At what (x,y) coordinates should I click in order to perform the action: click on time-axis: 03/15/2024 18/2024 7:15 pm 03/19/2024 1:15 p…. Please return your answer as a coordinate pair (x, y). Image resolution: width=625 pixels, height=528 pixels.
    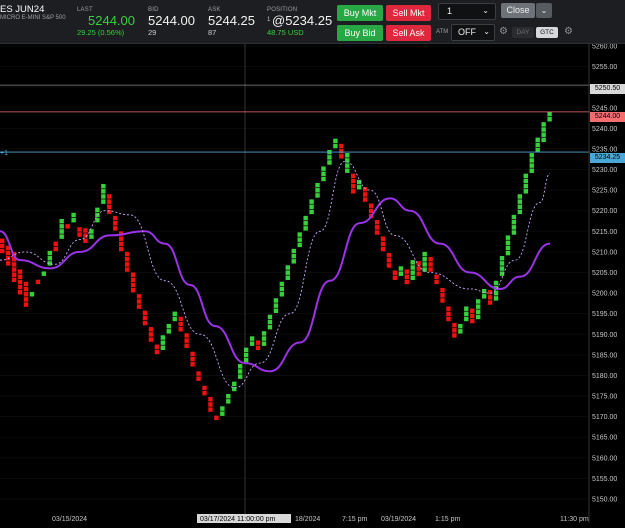
    Looking at the image, I should click on (320, 518).